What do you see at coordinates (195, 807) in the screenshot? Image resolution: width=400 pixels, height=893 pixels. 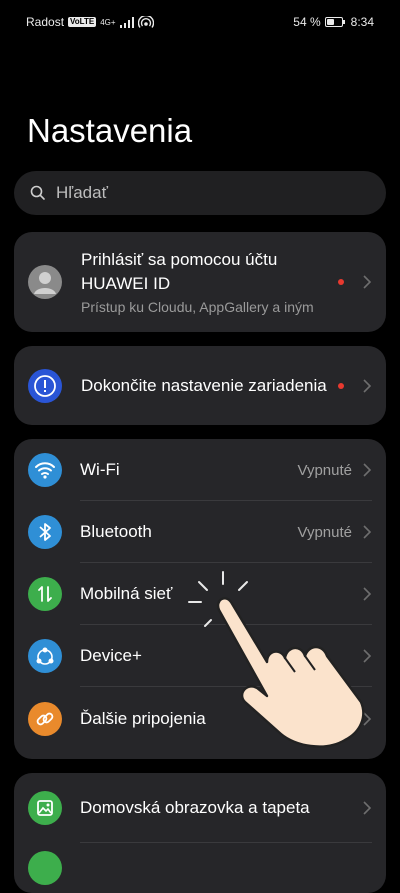 I see `home-screen-label: Domovská obrazovka a tapeta` at bounding box center [195, 807].